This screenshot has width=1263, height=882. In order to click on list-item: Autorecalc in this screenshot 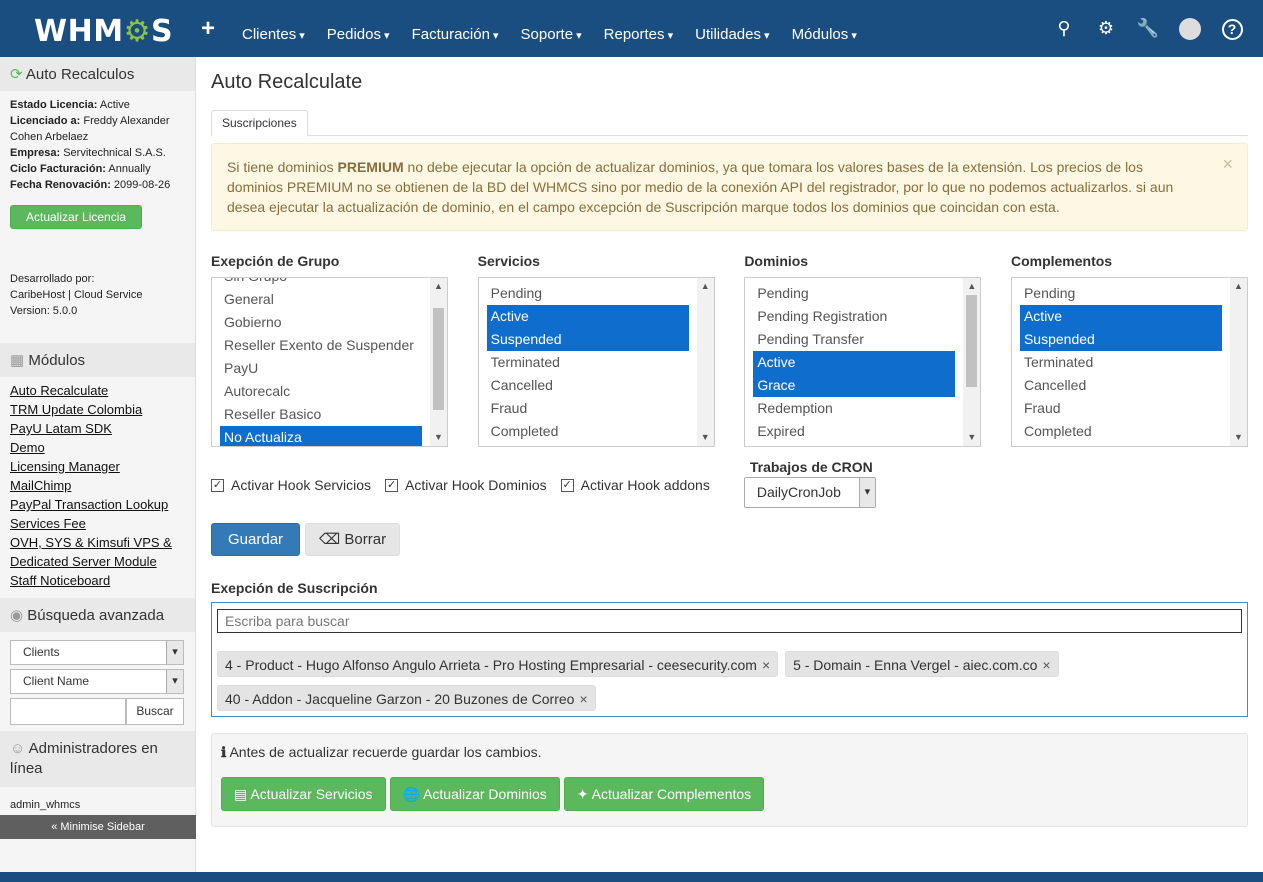, I will do `click(317, 391)`.